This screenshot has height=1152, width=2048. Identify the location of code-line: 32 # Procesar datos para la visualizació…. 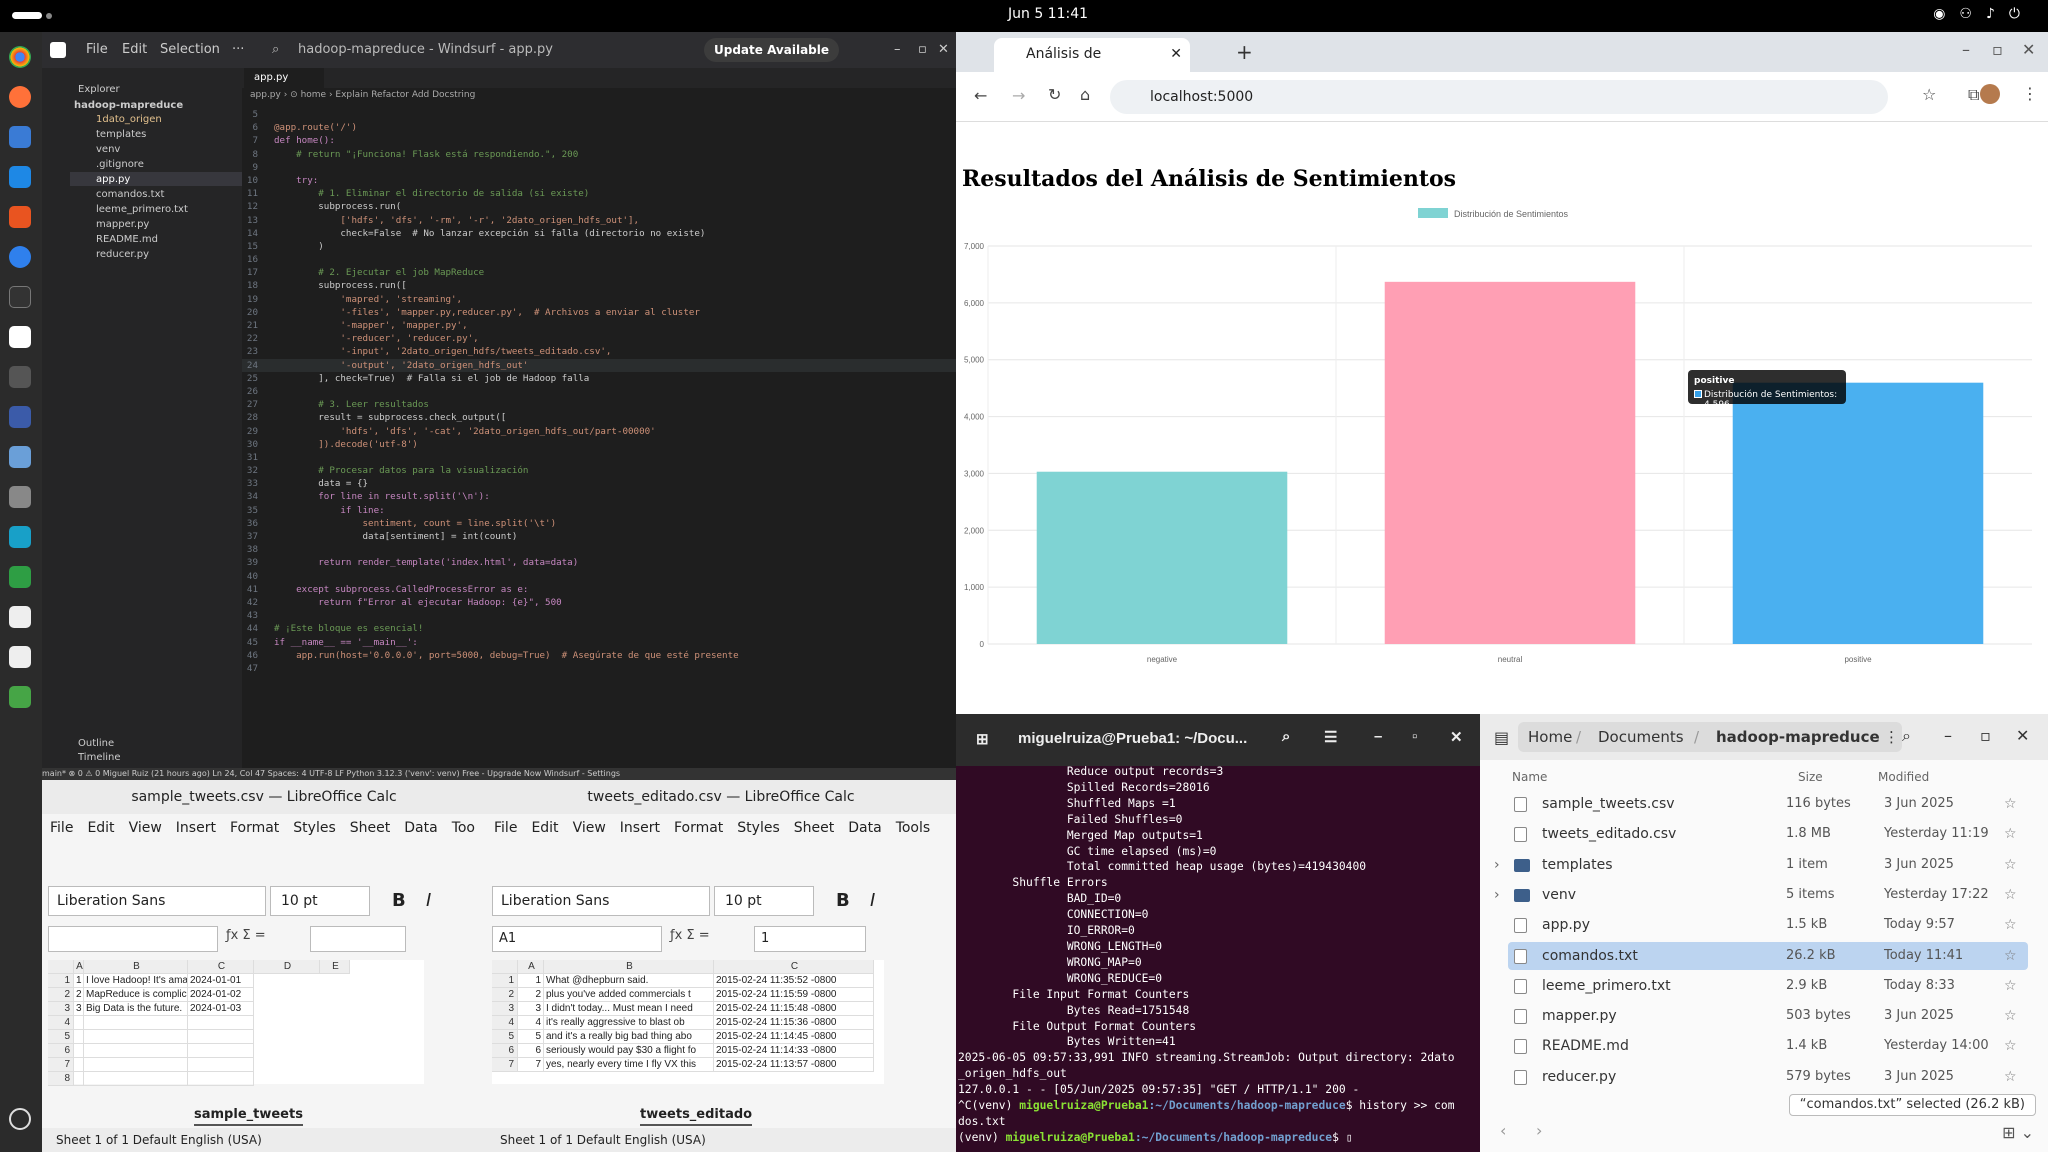
(599, 470).